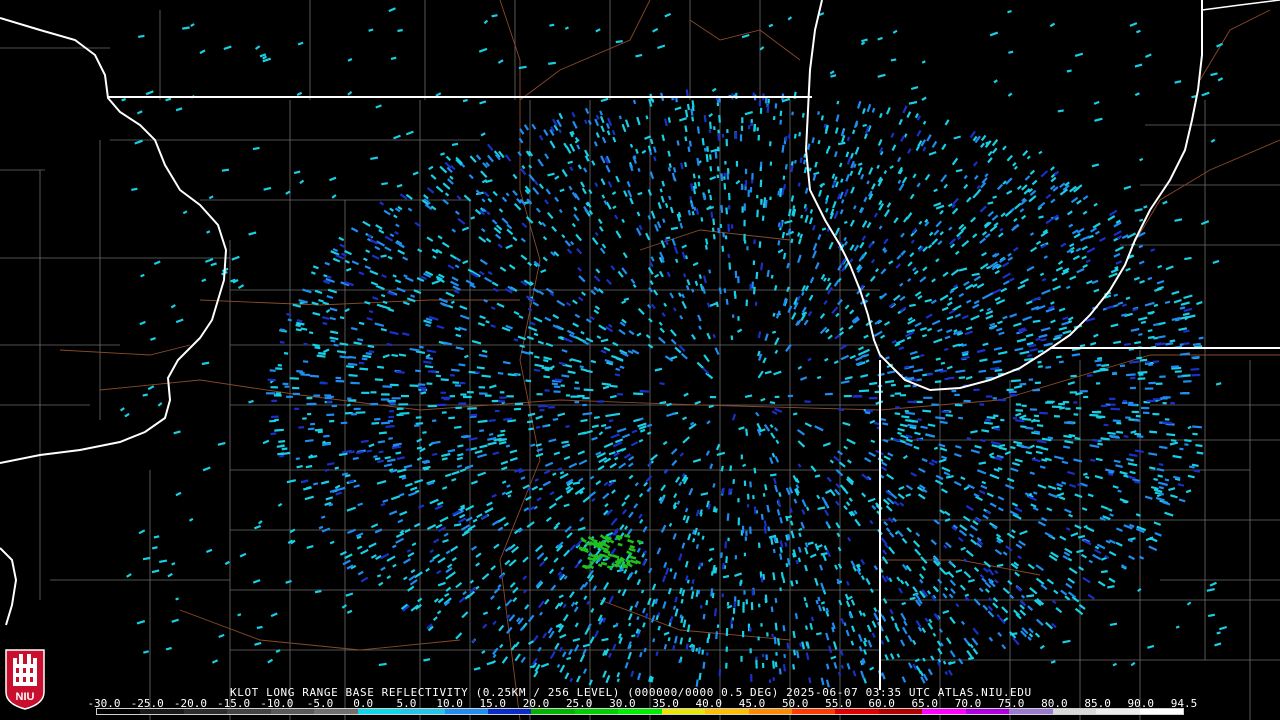 The height and width of the screenshot is (720, 1280). Describe the element at coordinates (610, 552) in the screenshot. I see `echo-green-cluster` at that location.